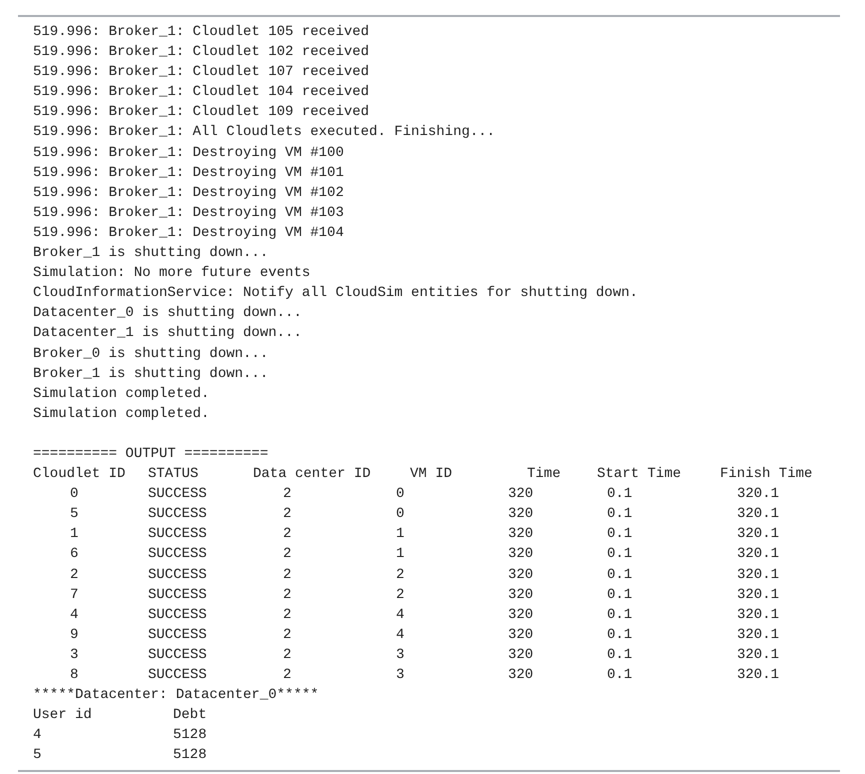 The image size is (865, 774). What do you see at coordinates (62, 715) in the screenshot?
I see `column-header: User id` at bounding box center [62, 715].